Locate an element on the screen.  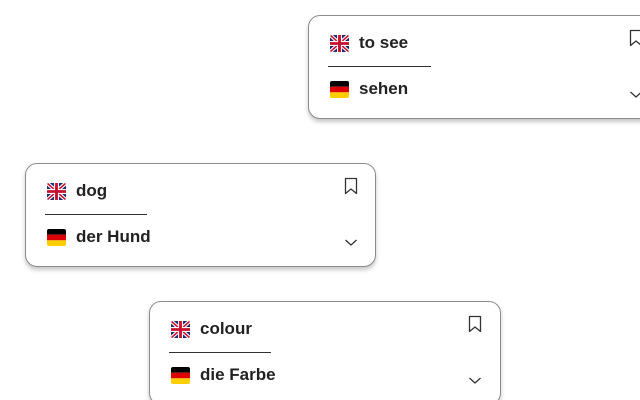
source-word-row: colour is located at coordinates (211, 329).